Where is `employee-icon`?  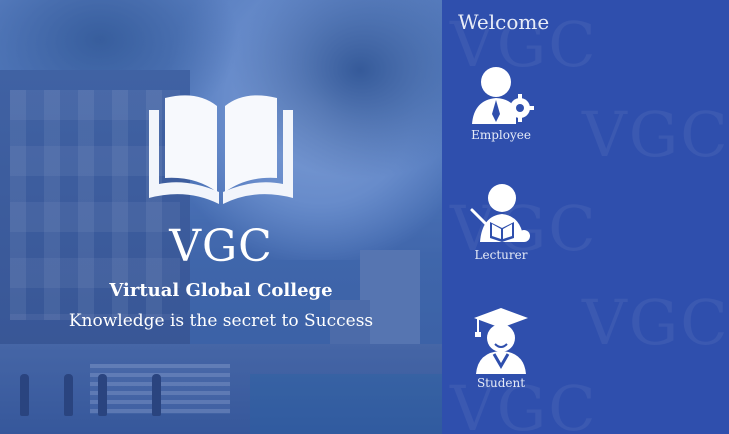 employee-icon is located at coordinates (503, 95).